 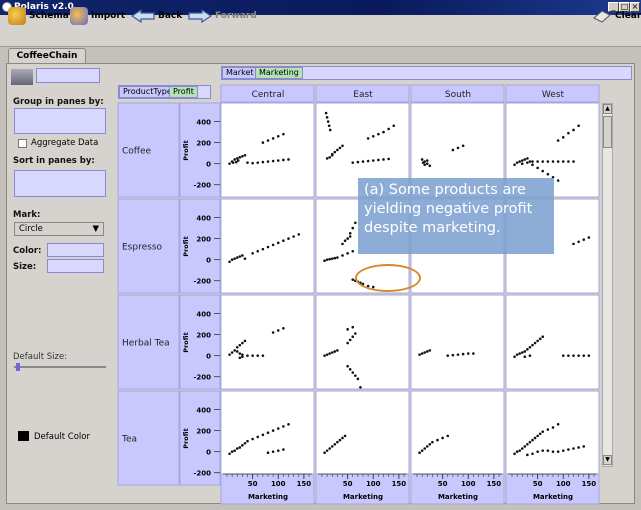 What do you see at coordinates (458, 95) in the screenshot?
I see `column-header-label: South` at bounding box center [458, 95].